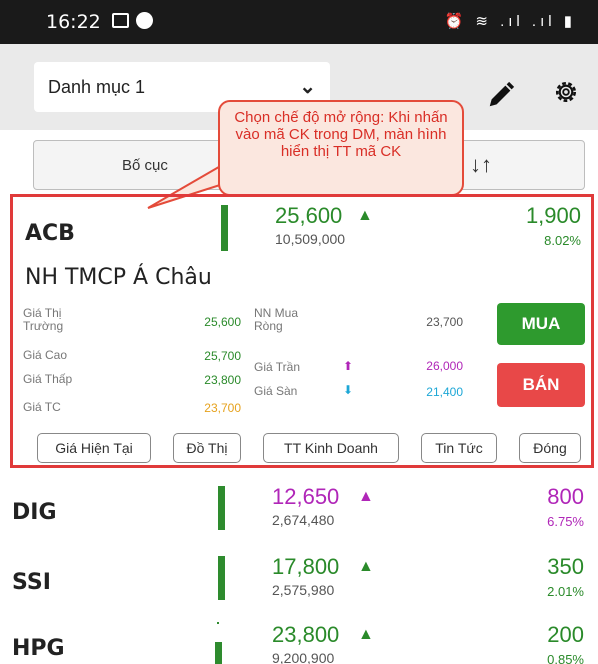 This screenshot has width=598, height=664. I want to click on floor-arrow-icon: ⬇, so click(348, 390).